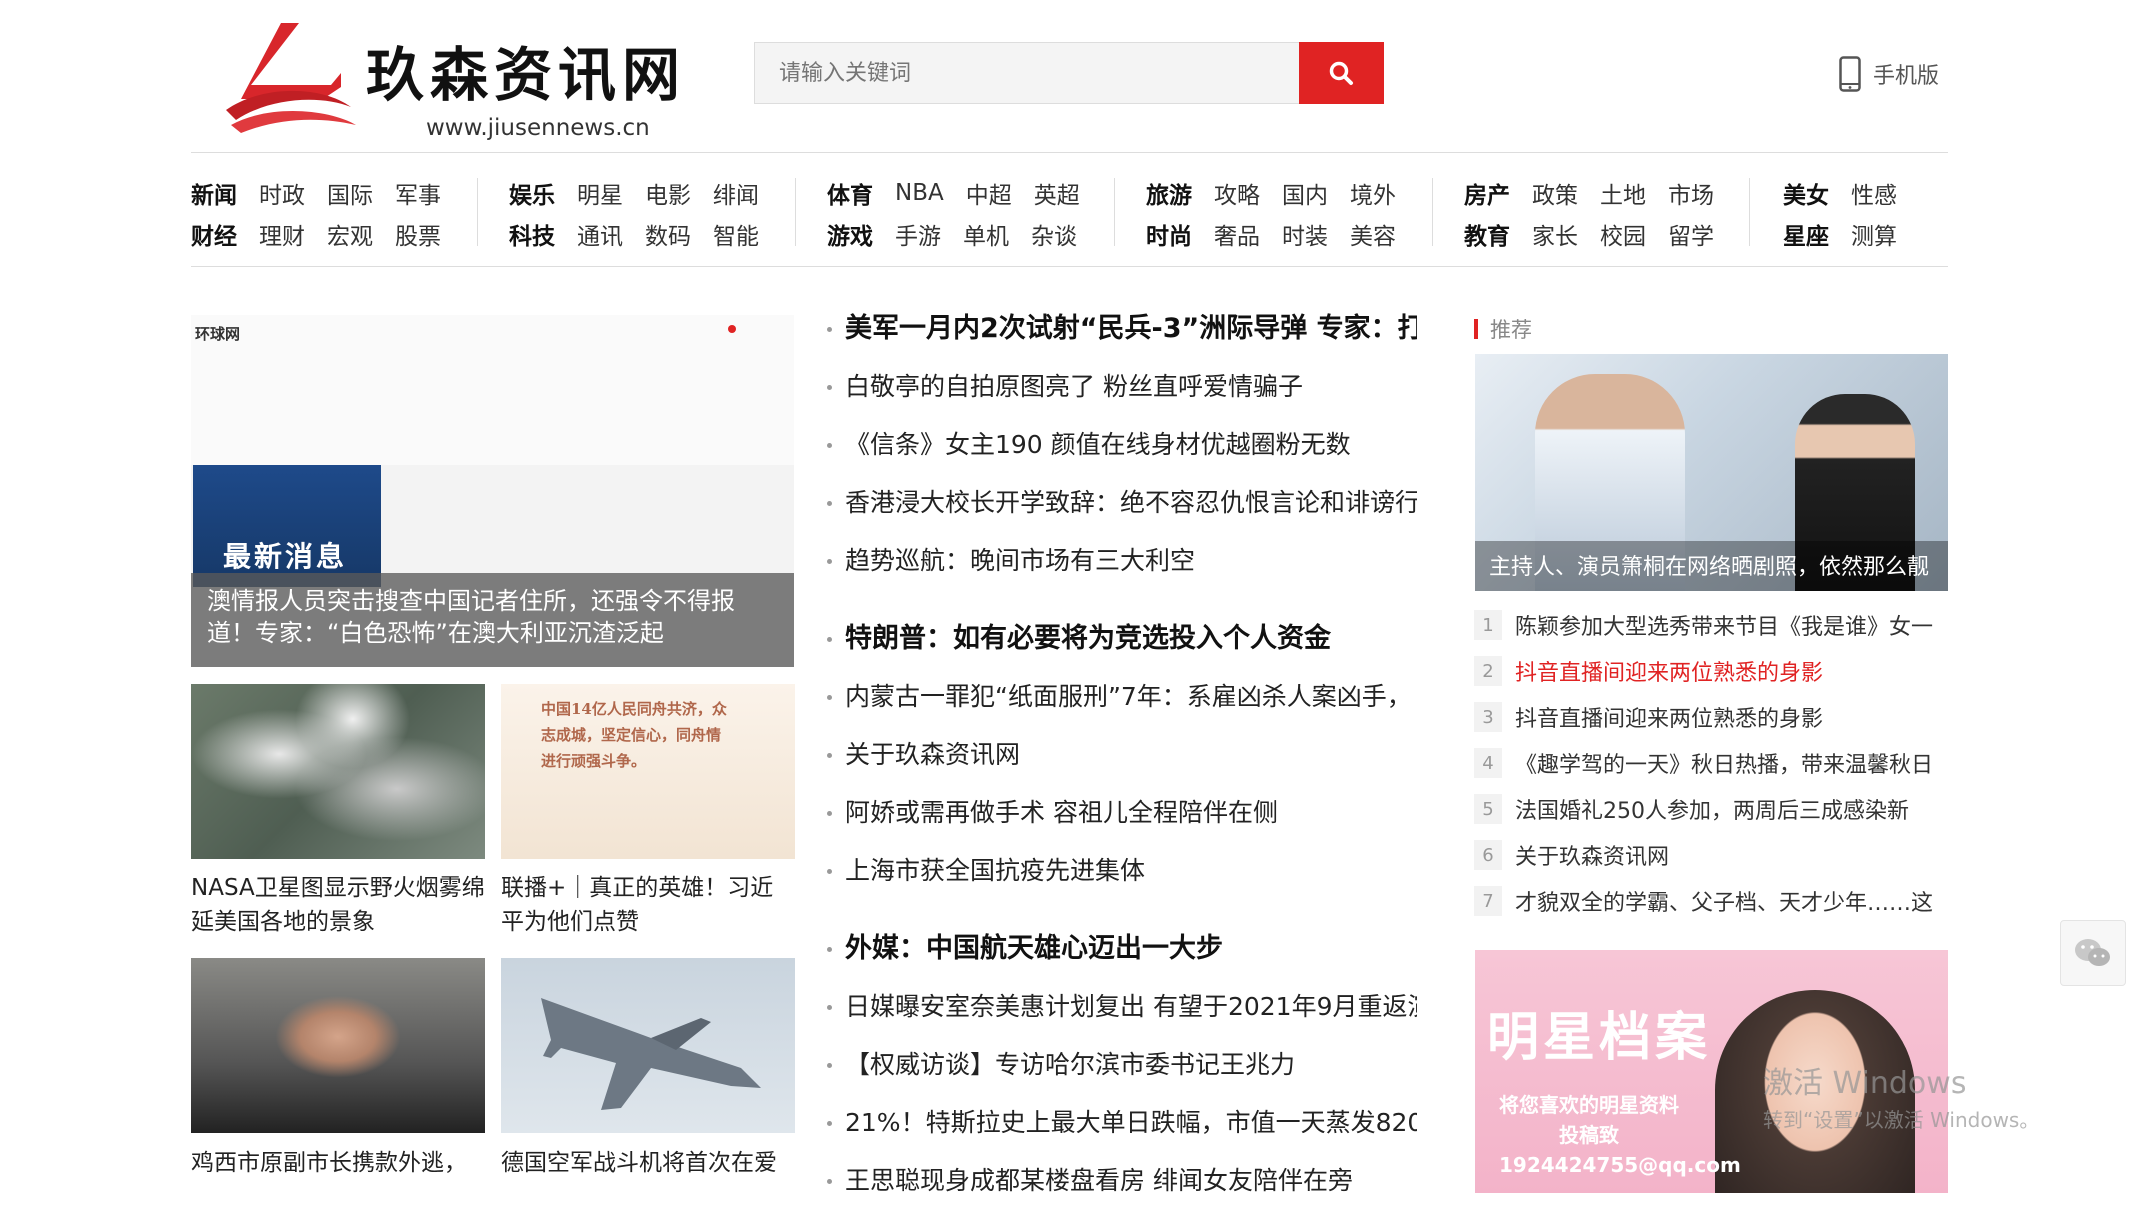  I want to click on headline-item: 白敬亭的自拍原图亮了 粉丝直呼爱情骗子, so click(1122, 395).